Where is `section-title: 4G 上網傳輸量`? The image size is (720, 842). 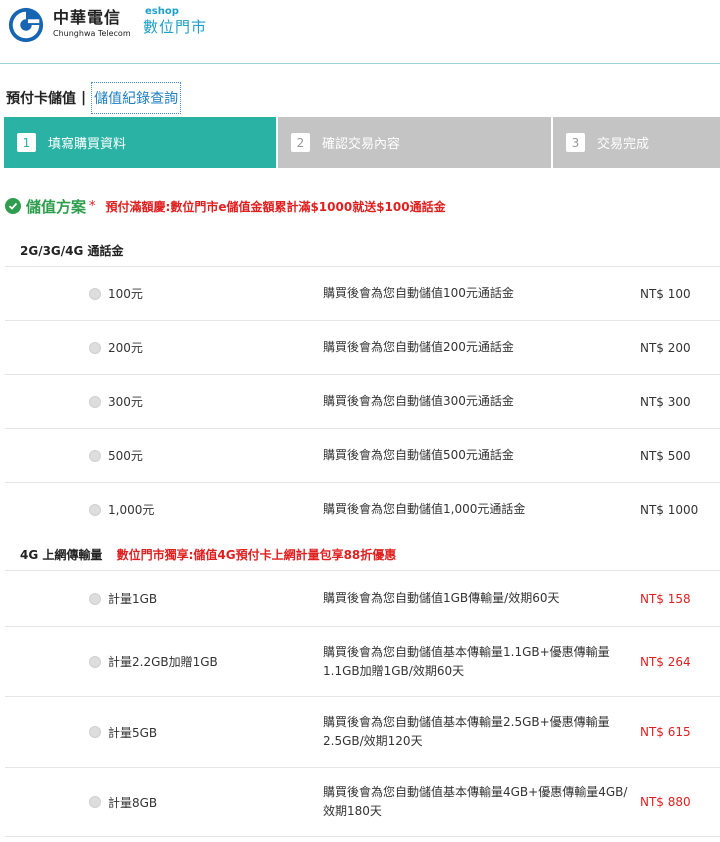 section-title: 4G 上網傳輸量 is located at coordinates (61, 555).